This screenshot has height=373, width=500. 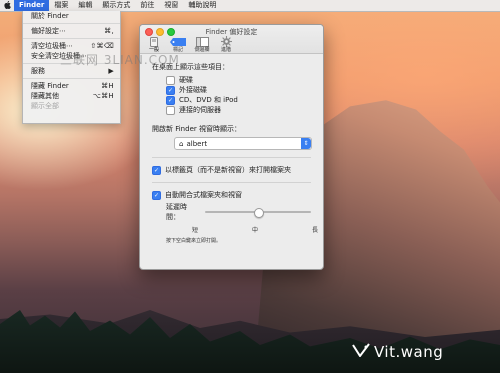 I want to click on menu-item-hide-finder: 隱藏 Finder ⌘H, so click(x=71, y=86).